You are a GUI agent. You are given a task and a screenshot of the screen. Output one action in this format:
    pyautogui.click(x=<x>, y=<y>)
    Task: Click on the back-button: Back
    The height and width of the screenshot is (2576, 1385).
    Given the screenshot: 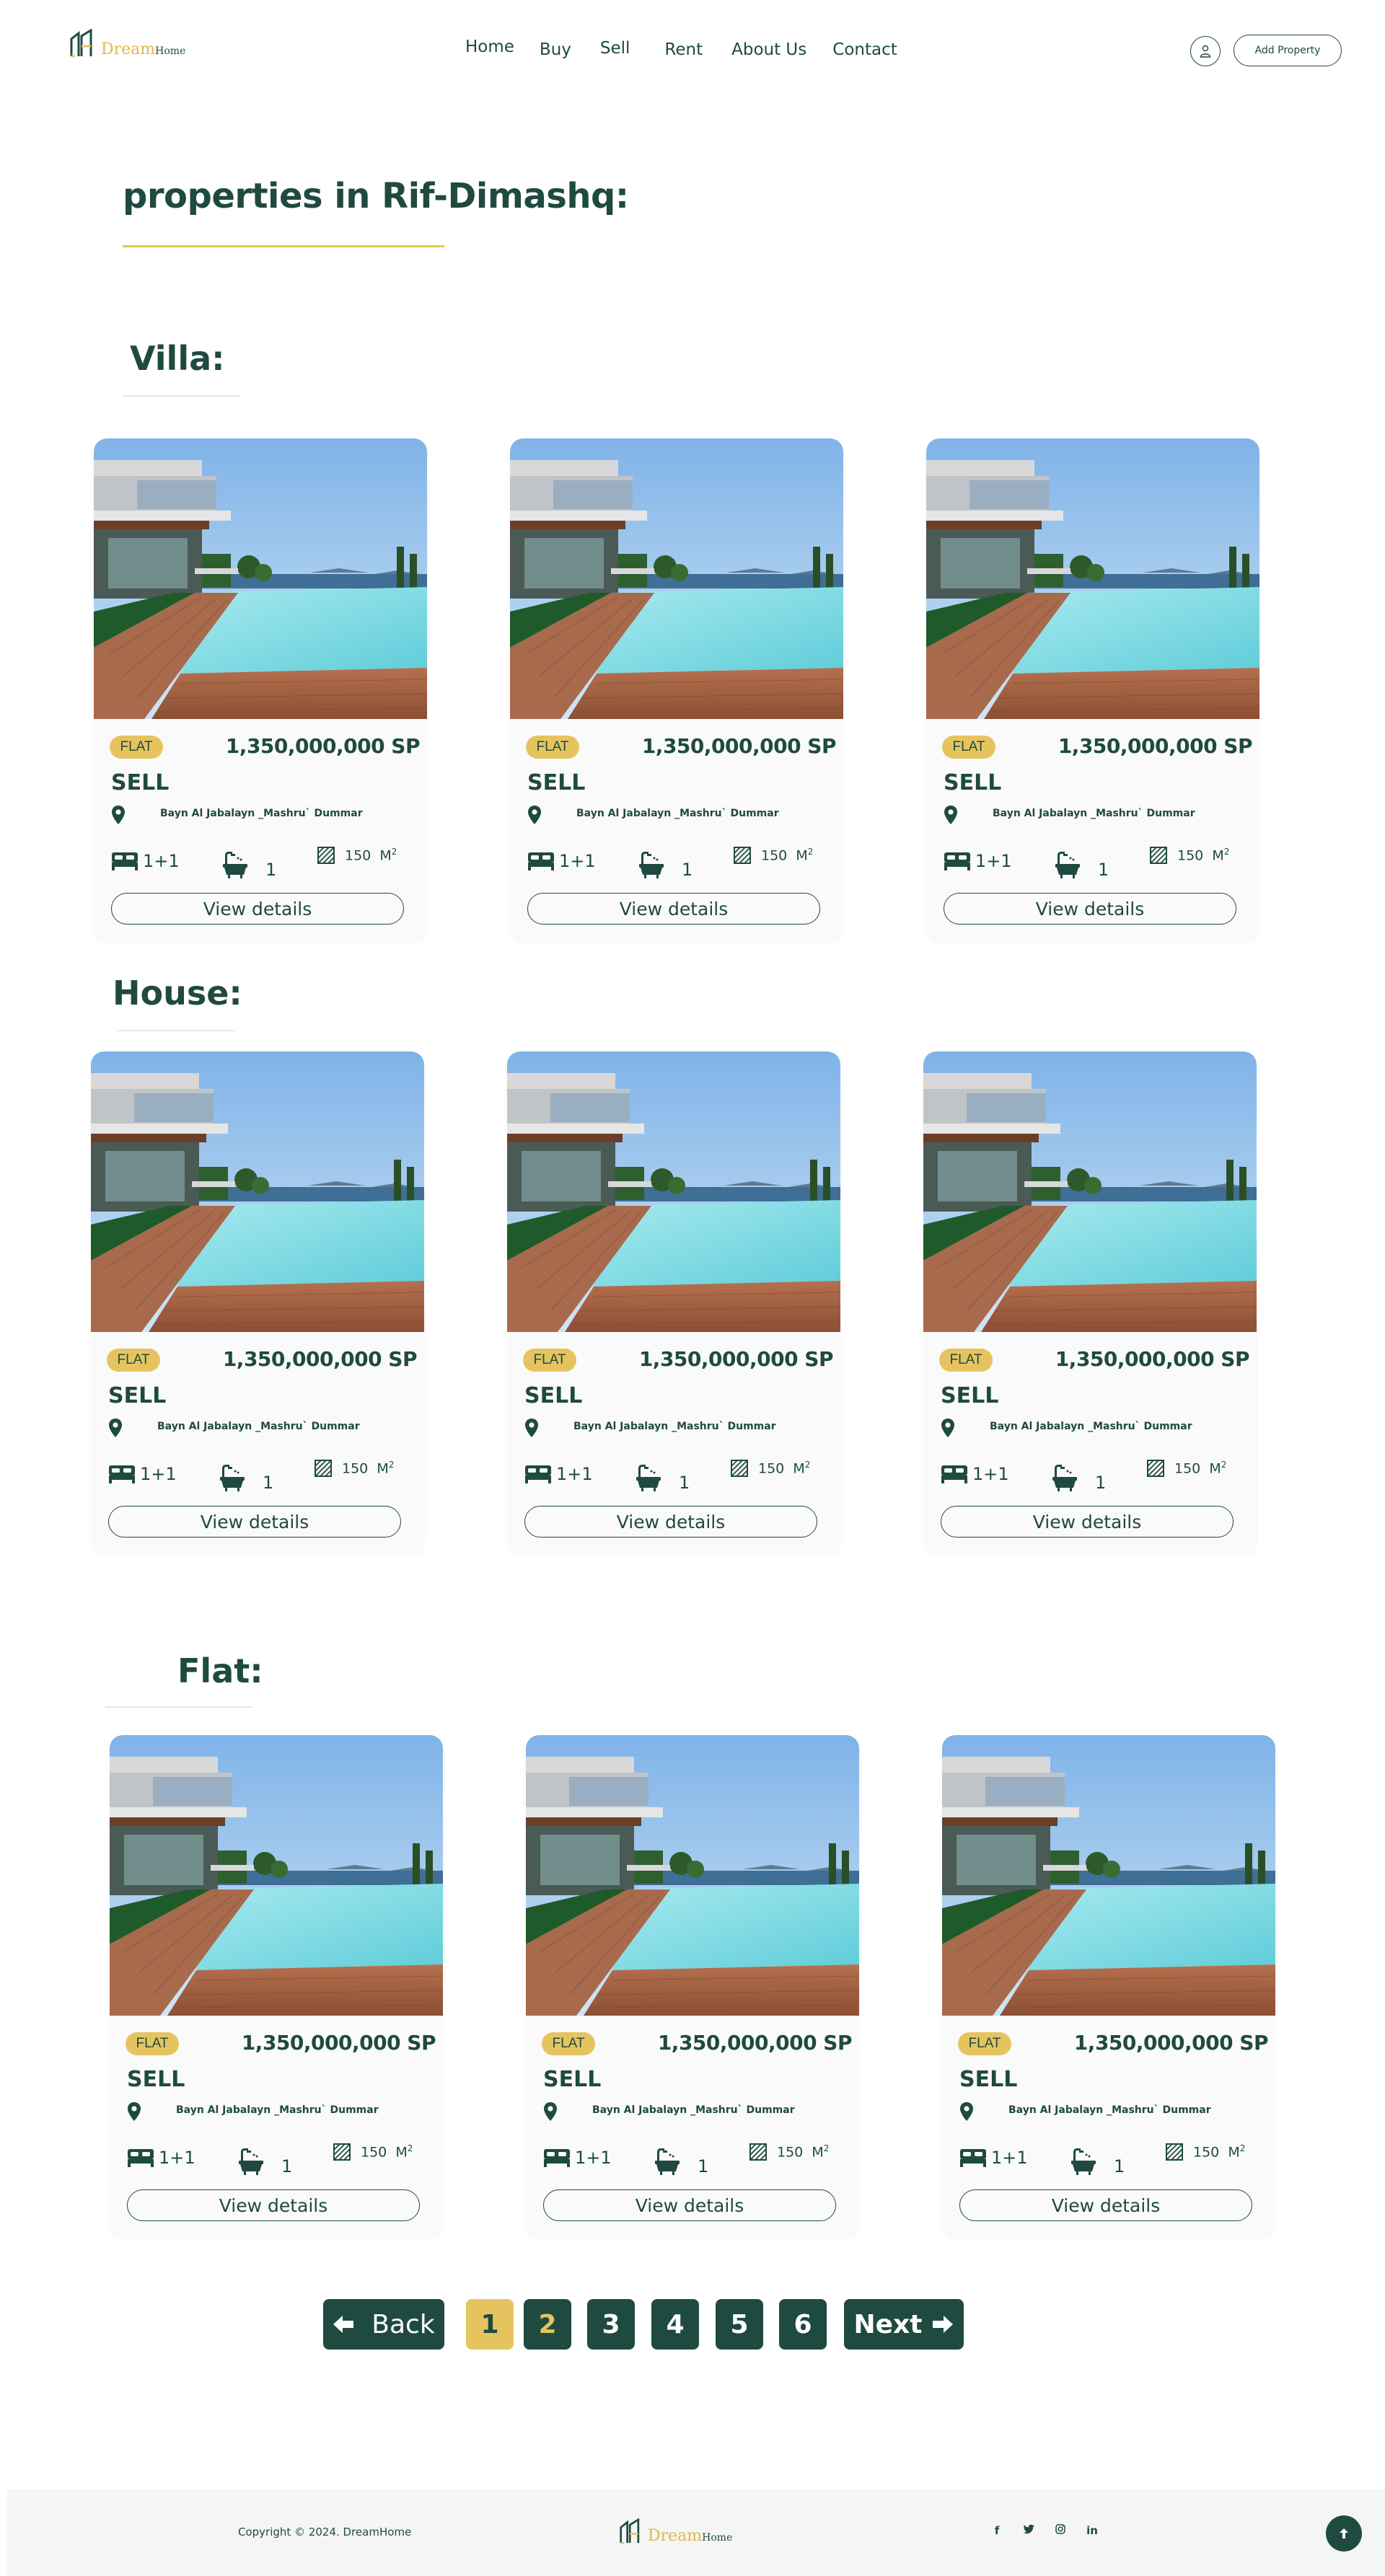 What is the action you would take?
    pyautogui.click(x=383, y=2324)
    